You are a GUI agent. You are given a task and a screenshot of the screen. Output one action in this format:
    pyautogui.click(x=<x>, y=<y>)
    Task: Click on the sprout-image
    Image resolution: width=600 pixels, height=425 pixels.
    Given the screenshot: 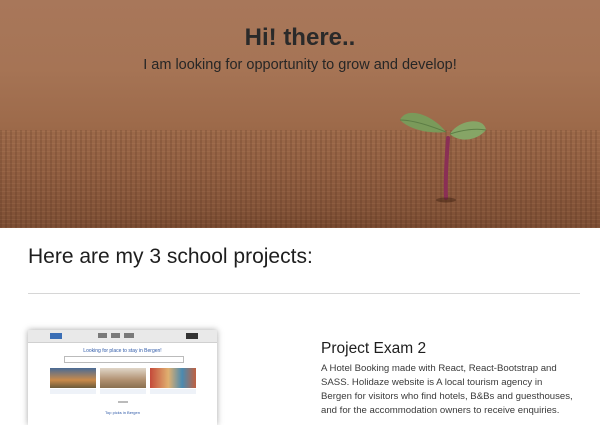 What is the action you would take?
    pyautogui.click(x=443, y=157)
    